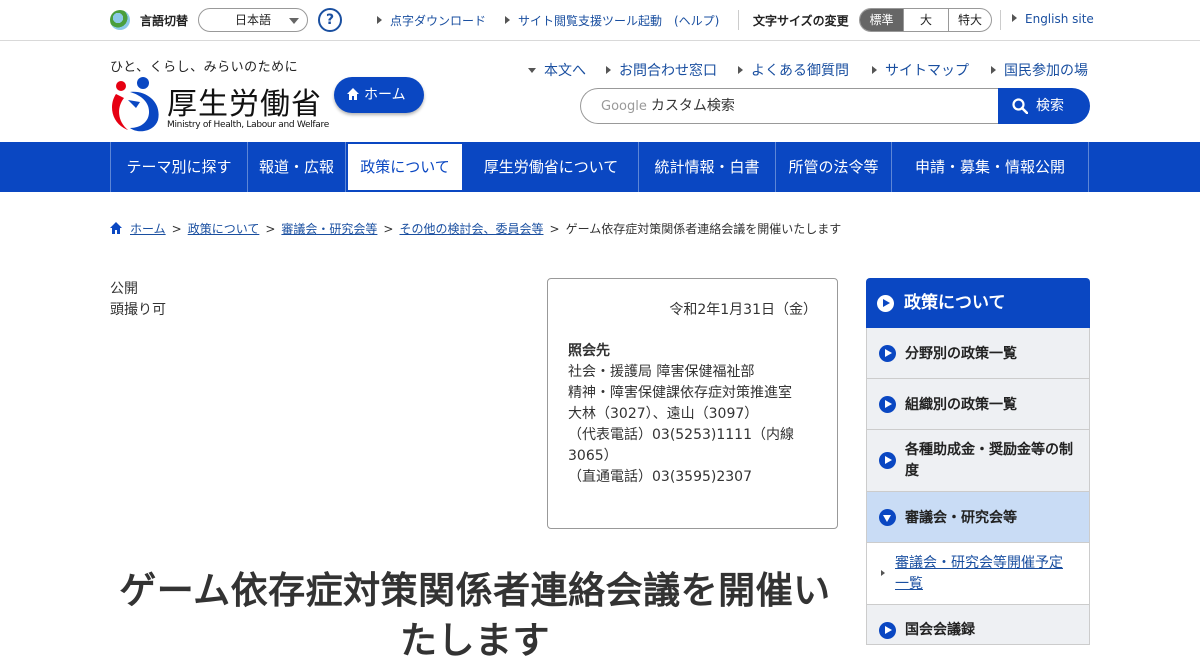 The width and height of the screenshot is (1200, 666). I want to click on side-item-subsidies: 各種助成金・奨励金等の制度, so click(978, 461).